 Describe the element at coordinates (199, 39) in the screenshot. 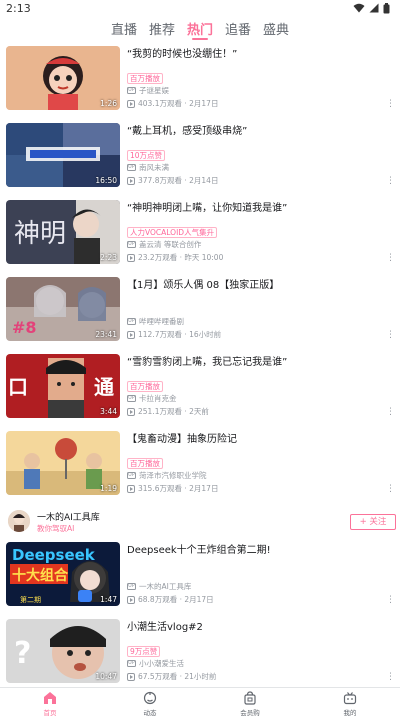

I see `tab-active-indicator` at that location.